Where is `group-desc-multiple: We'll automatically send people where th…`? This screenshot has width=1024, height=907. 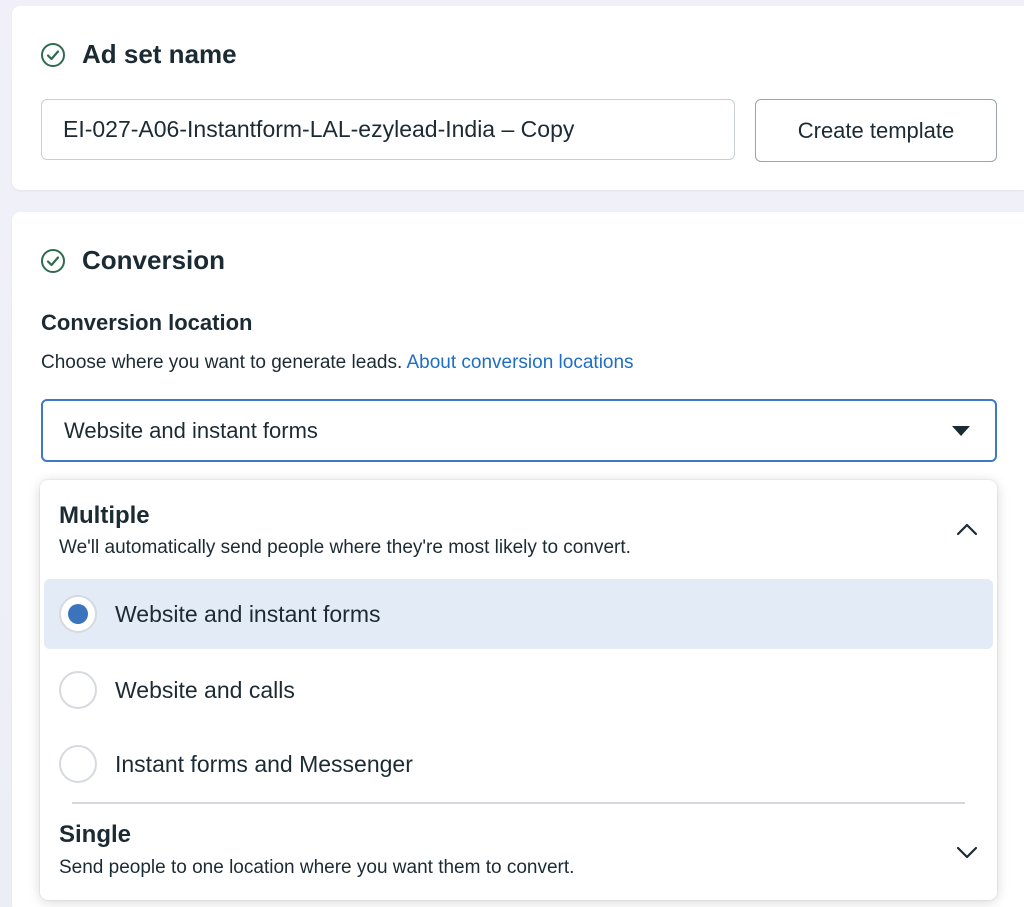
group-desc-multiple: We'll automatically send people where th… is located at coordinates (345, 547).